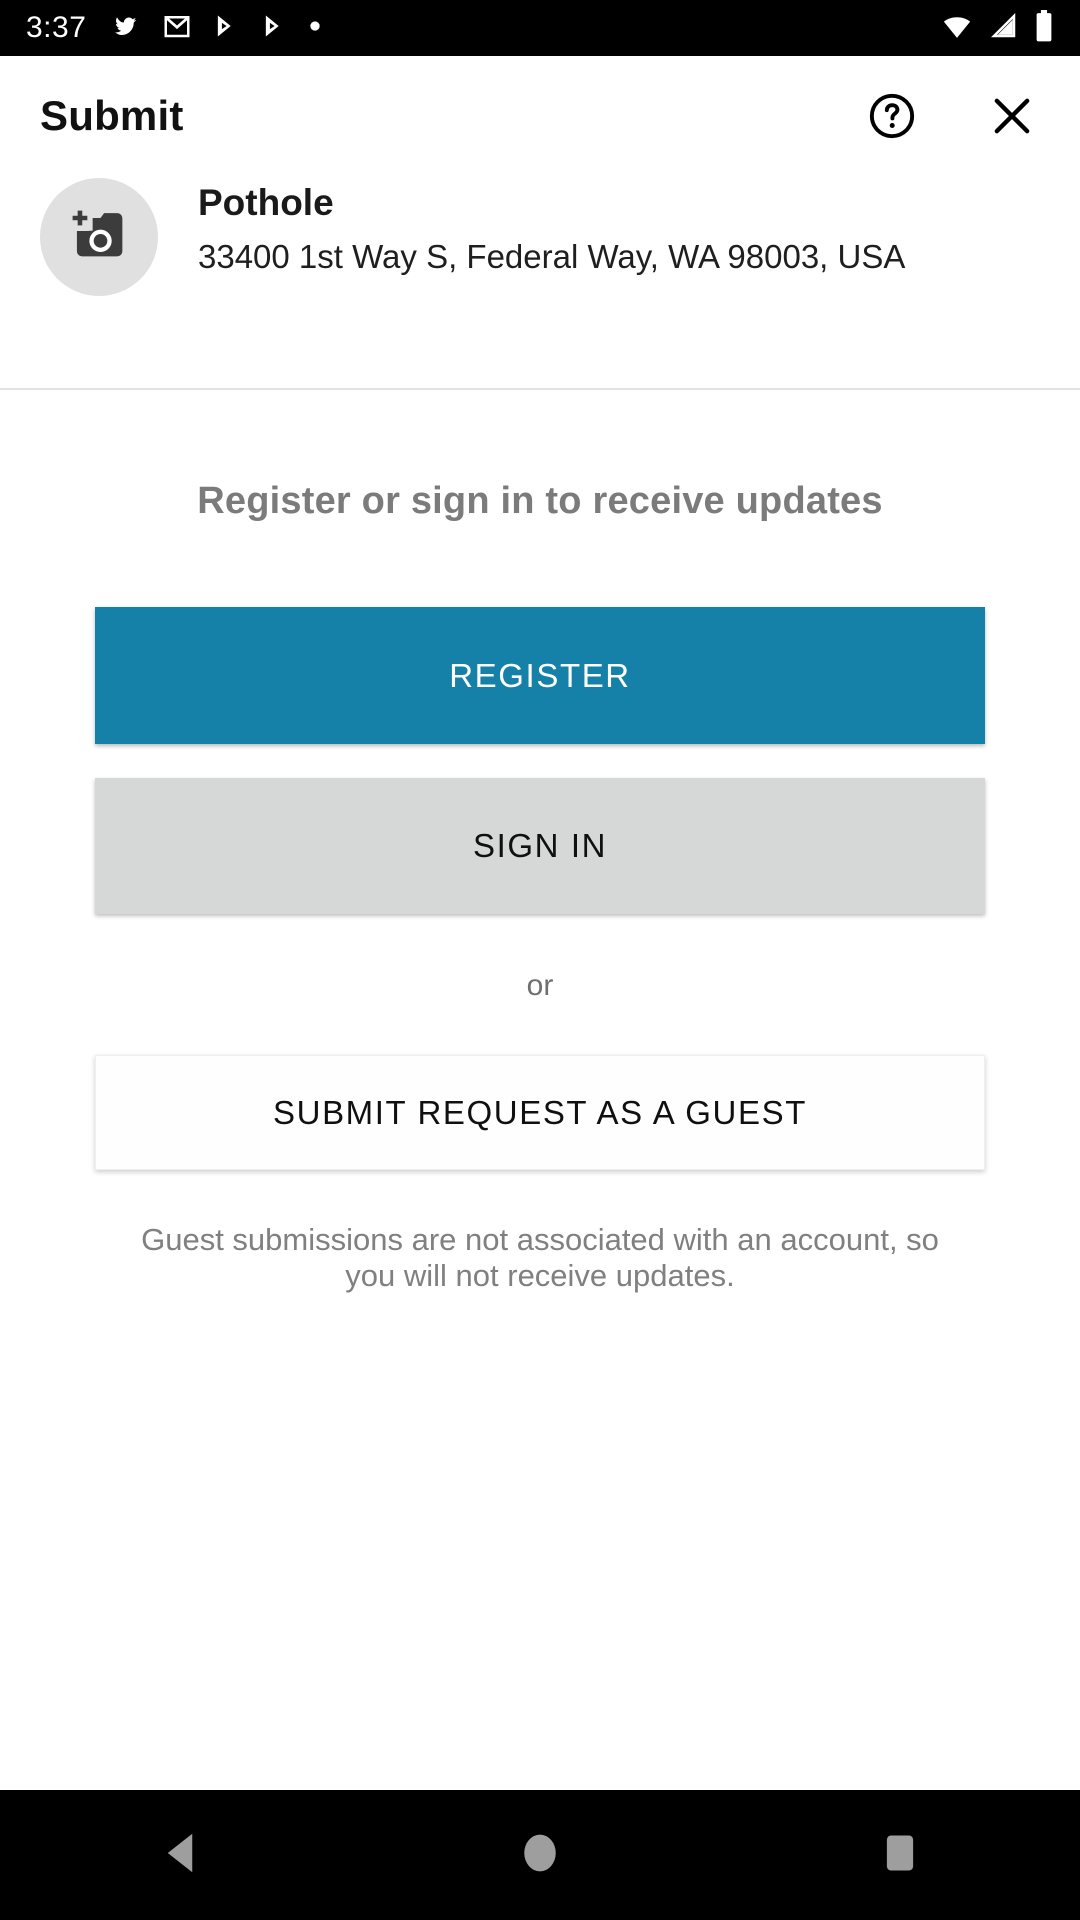 The height and width of the screenshot is (1920, 1080). Describe the element at coordinates (540, 985) in the screenshot. I see `or-separator-label: or` at that location.